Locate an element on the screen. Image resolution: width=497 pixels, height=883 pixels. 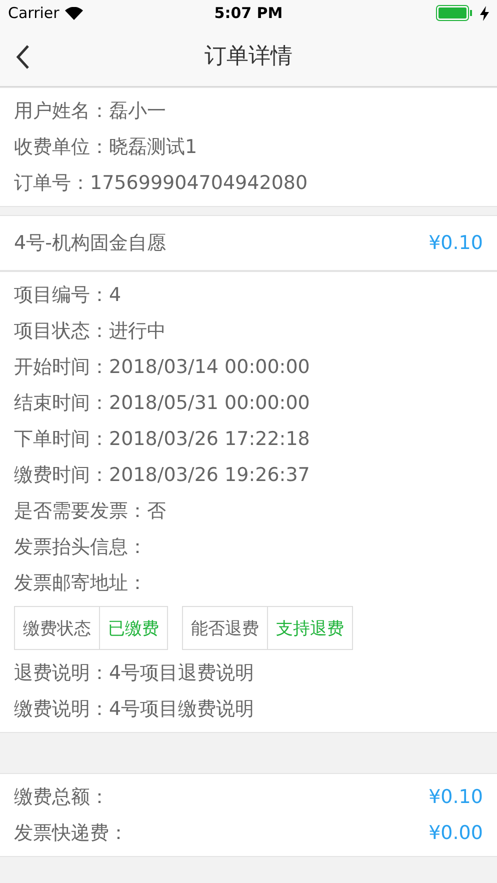
battery-icon is located at coordinates (455, 13).